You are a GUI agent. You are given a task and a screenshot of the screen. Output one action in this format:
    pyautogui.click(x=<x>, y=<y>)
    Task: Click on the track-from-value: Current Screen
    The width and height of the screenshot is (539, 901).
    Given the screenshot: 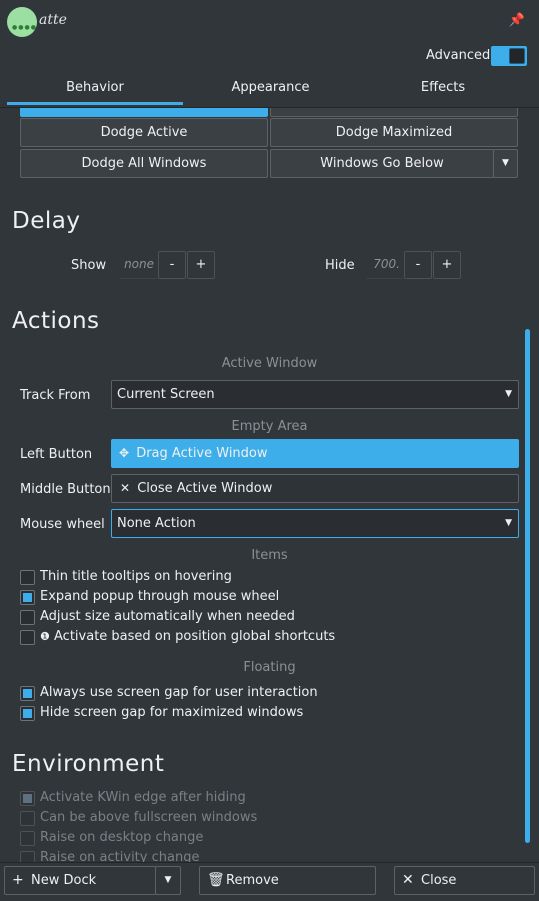 What is the action you would take?
    pyautogui.click(x=166, y=394)
    